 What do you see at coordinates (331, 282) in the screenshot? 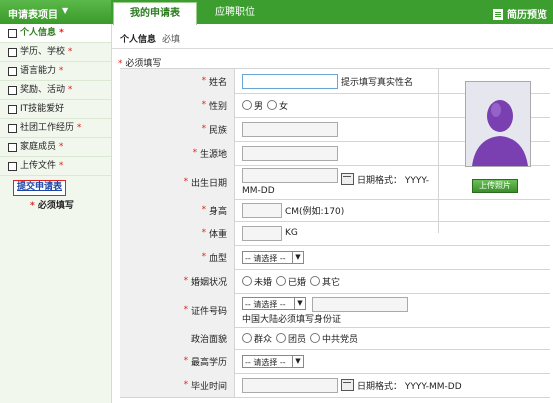
I see `marital-other-label: 其它` at bounding box center [331, 282].